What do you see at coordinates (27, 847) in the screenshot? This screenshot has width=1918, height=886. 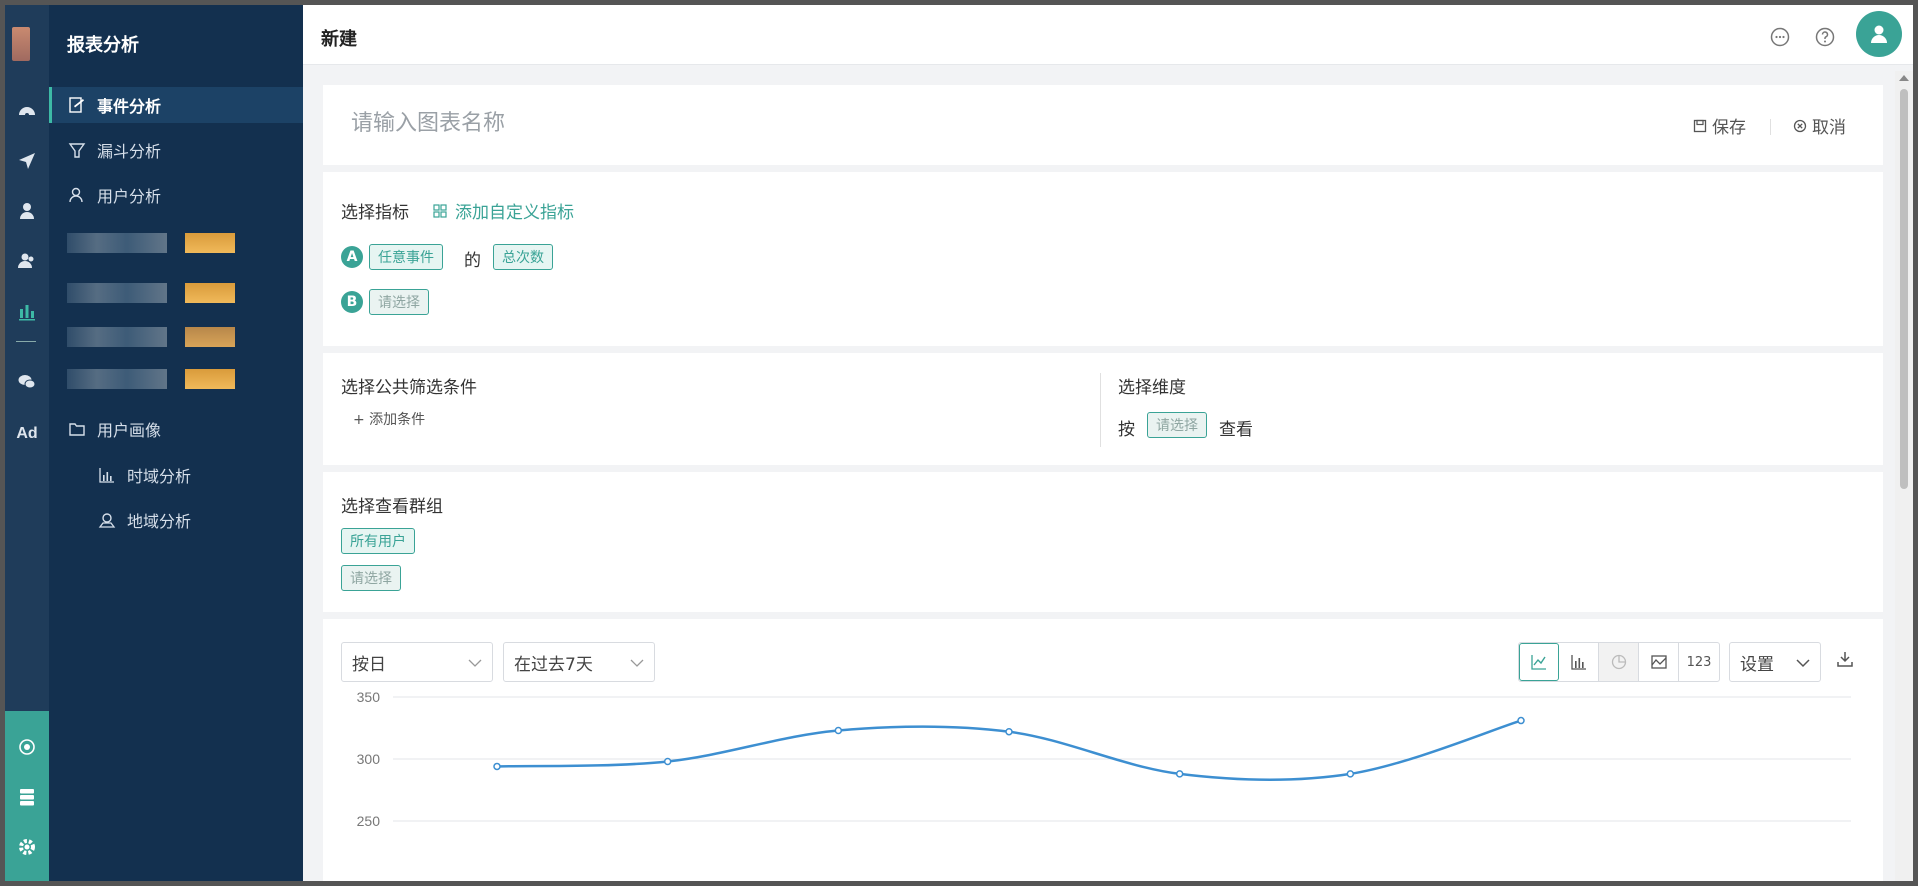 I see `settings-gear-icon` at bounding box center [27, 847].